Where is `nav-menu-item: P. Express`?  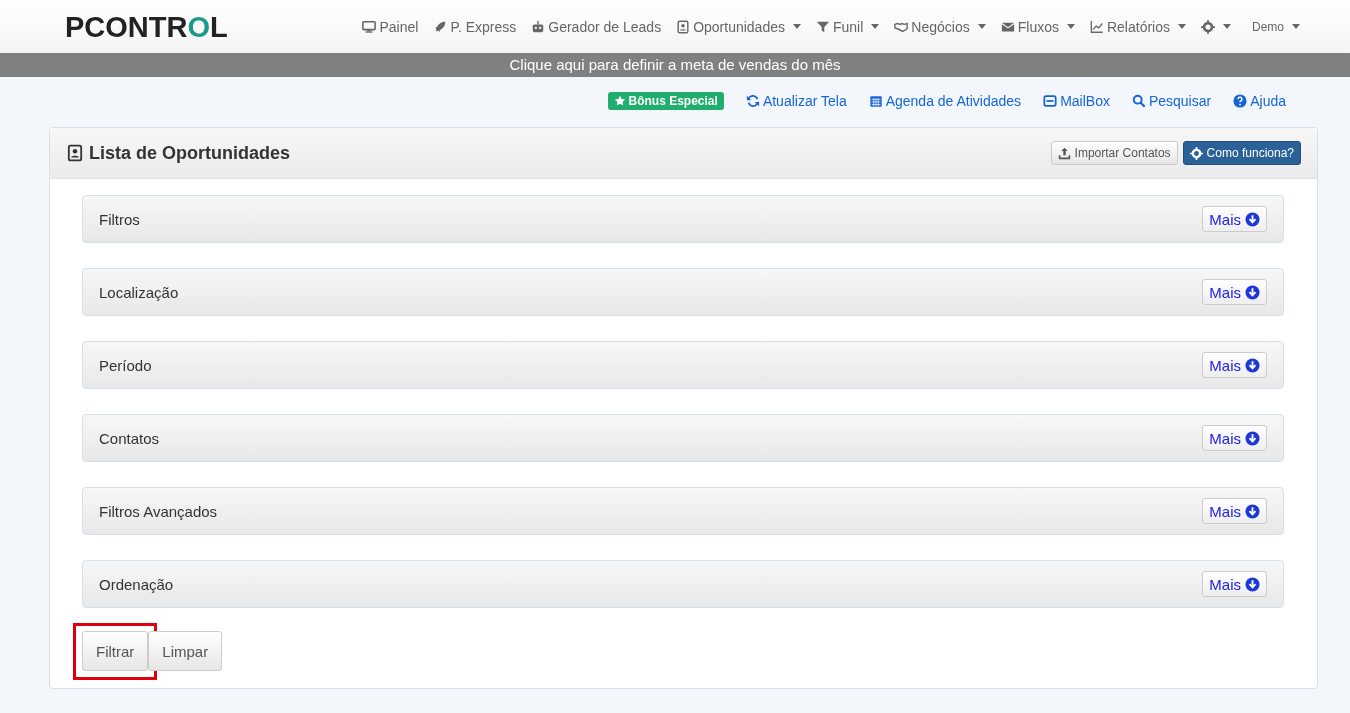 nav-menu-item: P. Express is located at coordinates (475, 26).